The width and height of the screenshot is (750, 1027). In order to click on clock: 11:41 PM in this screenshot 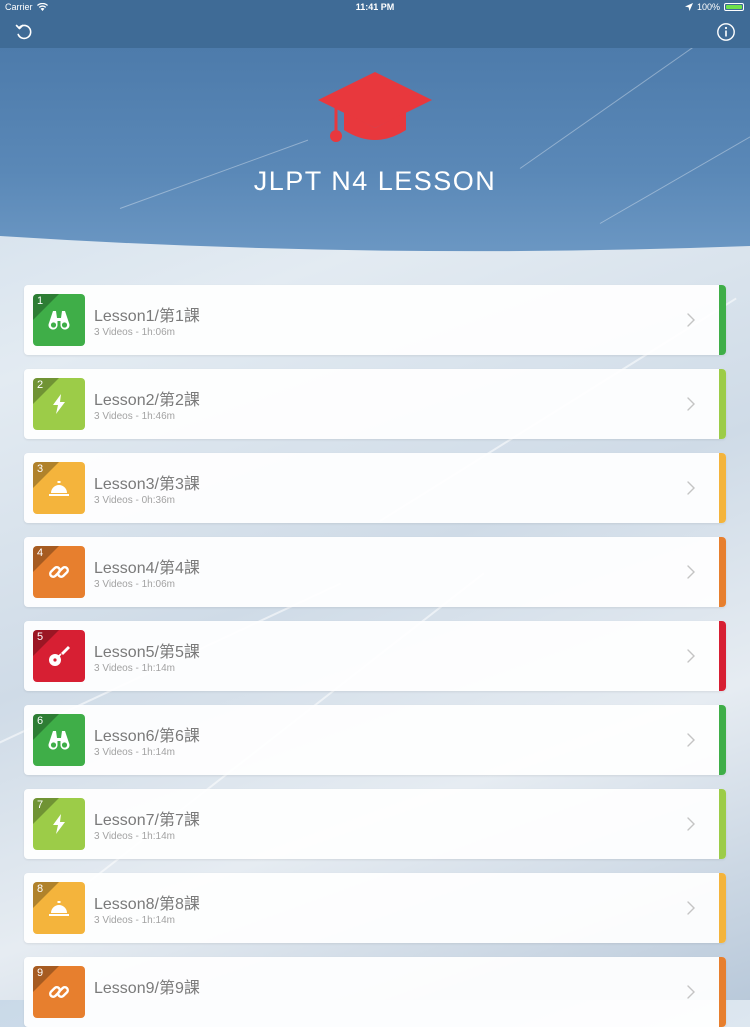, I will do `click(375, 7)`.